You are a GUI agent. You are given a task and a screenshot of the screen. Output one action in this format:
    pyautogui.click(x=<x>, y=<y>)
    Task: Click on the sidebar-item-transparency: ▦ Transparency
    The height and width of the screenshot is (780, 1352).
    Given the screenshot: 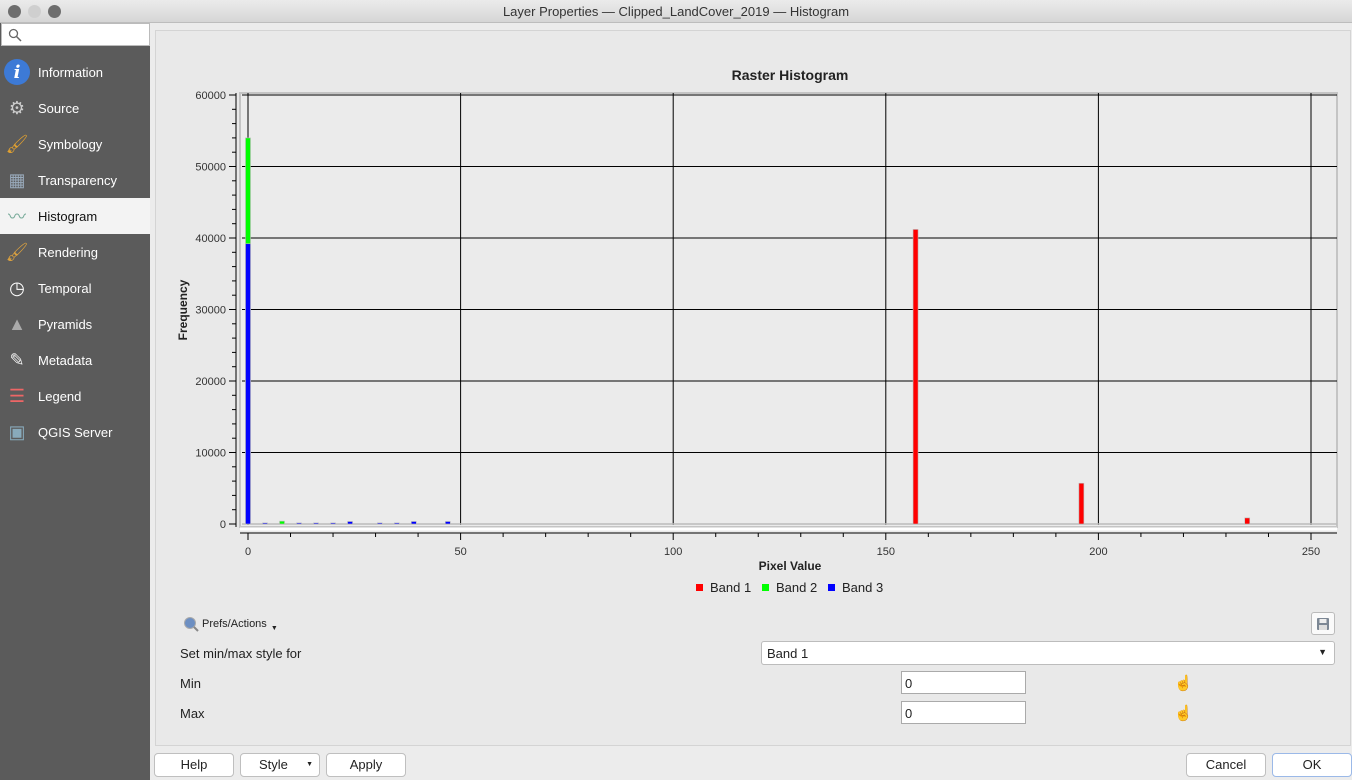 What is the action you would take?
    pyautogui.click(x=75, y=180)
    